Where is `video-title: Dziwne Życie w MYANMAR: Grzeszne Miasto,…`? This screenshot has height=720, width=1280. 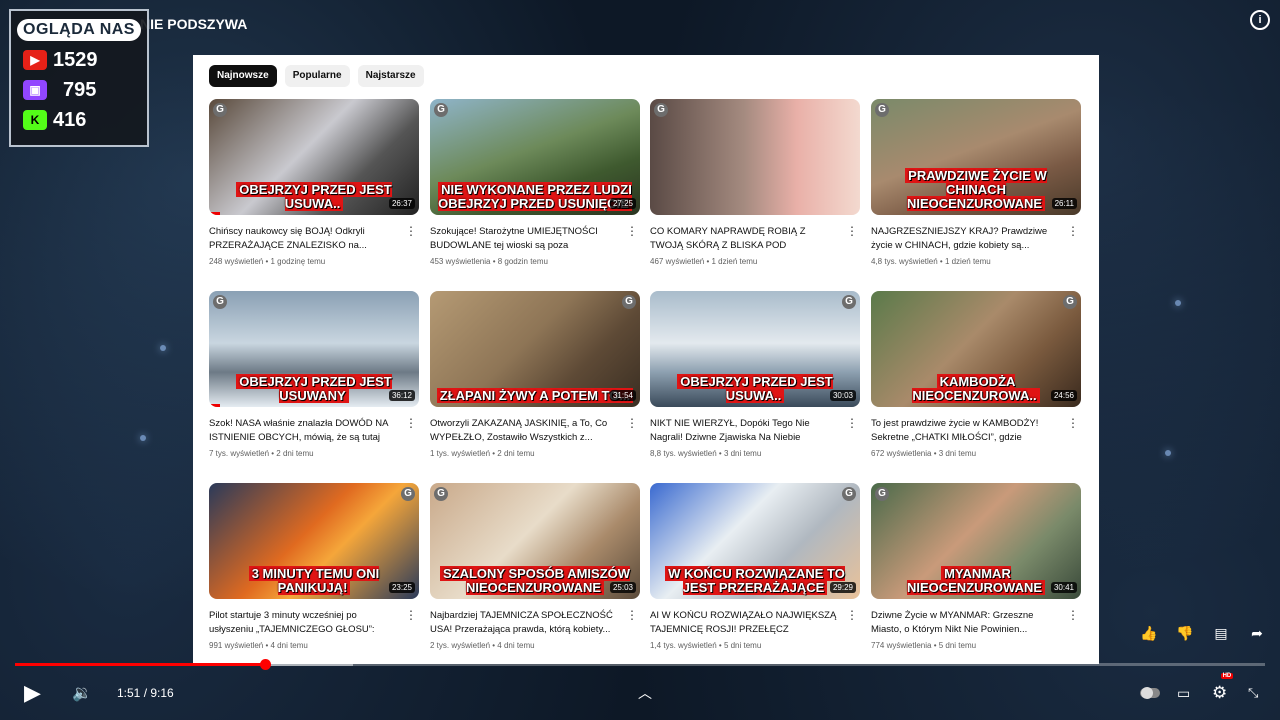
video-title: Dziwne Życie w MYANMAR: Grzeszne Miasto,… is located at coordinates (966, 623).